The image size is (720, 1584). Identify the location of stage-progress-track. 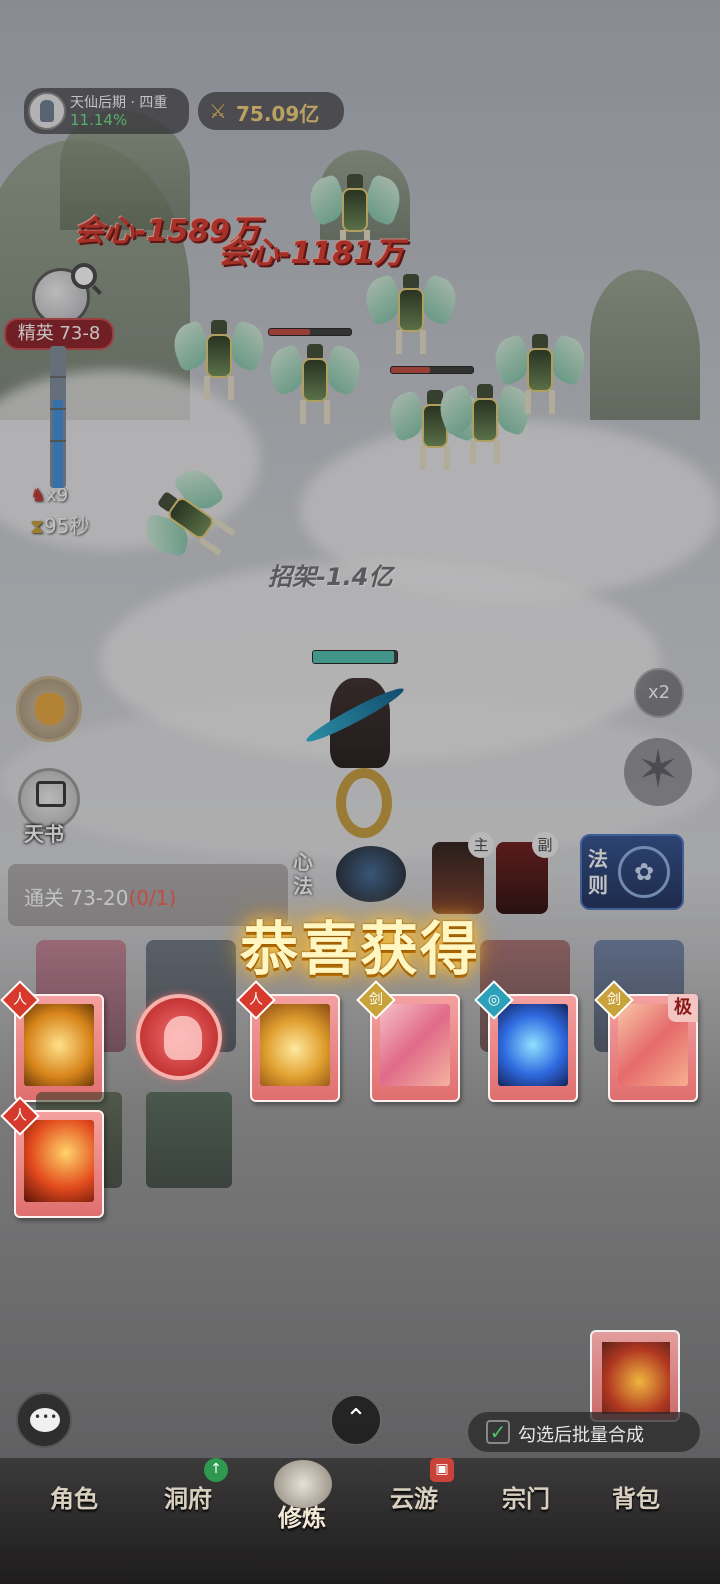
(58, 417).